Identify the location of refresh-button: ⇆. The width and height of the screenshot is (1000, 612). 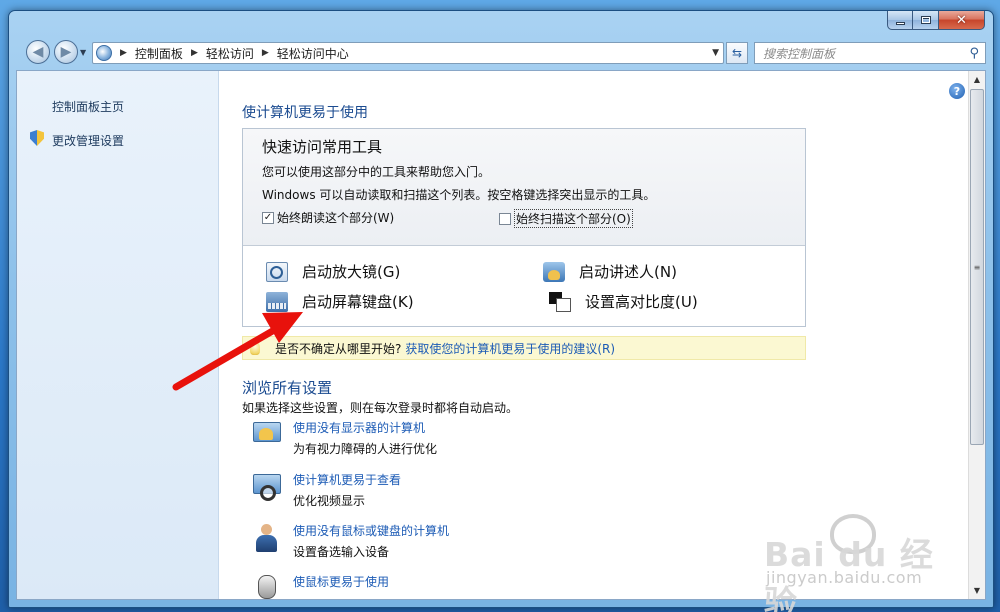
(737, 53).